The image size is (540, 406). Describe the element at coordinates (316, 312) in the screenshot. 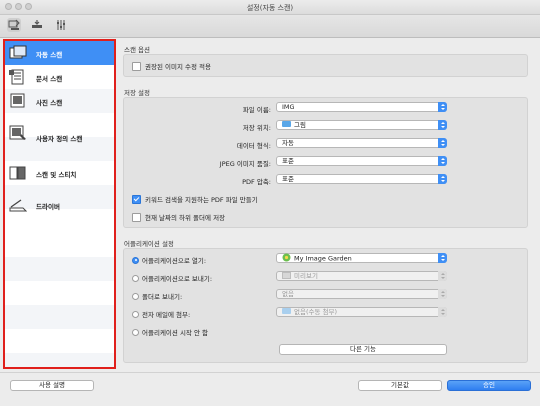

I see `attach-email-value: 없음(수동 첨부)` at that location.